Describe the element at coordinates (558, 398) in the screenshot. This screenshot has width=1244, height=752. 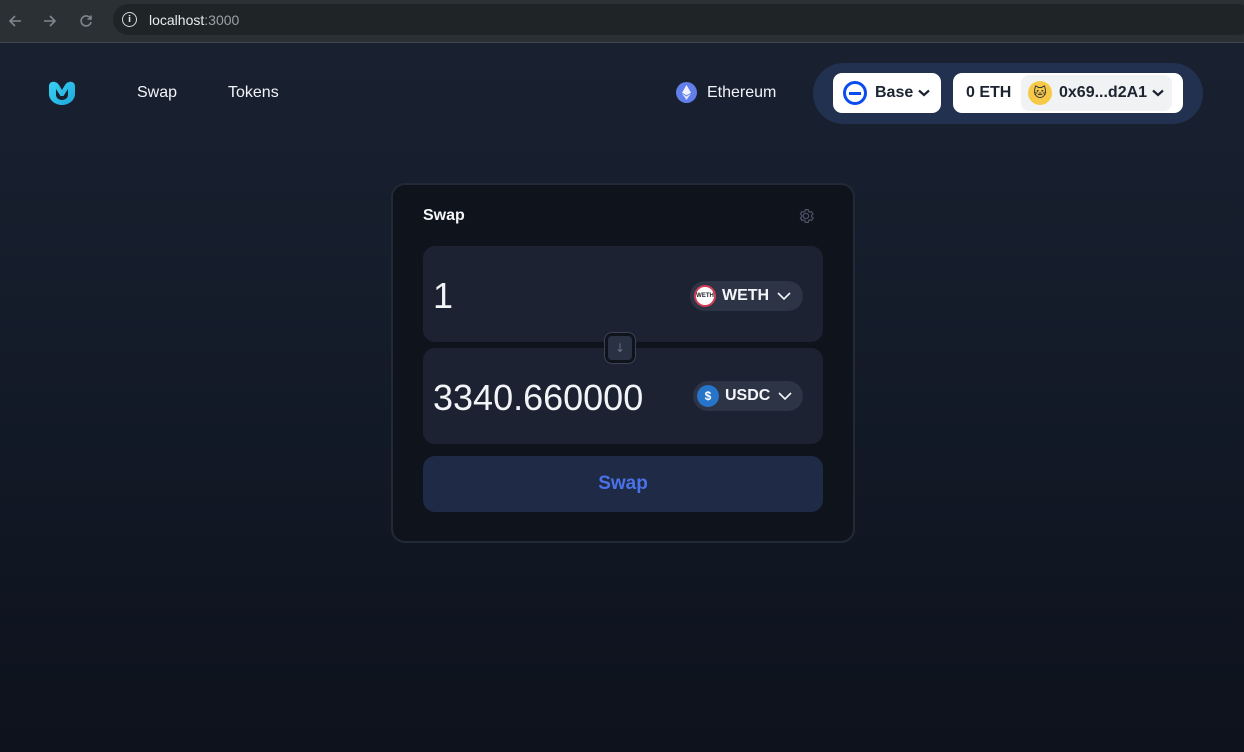
I see `to-amount-input` at that location.